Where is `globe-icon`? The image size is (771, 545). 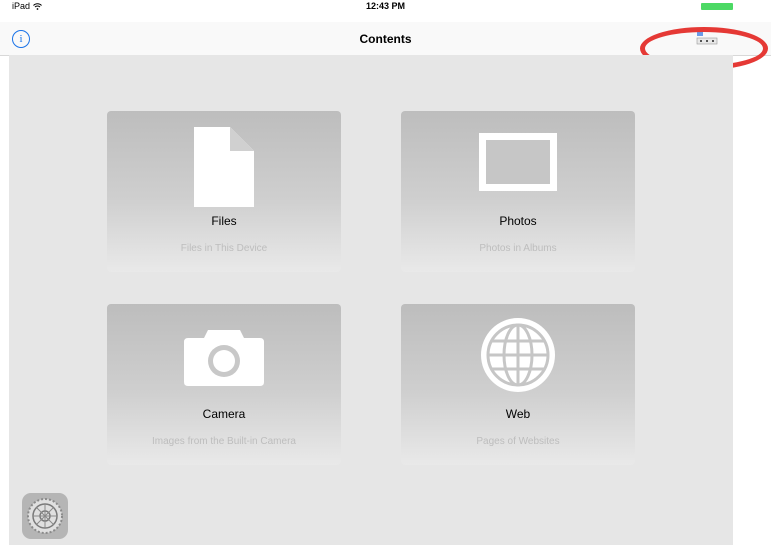
globe-icon is located at coordinates (518, 355).